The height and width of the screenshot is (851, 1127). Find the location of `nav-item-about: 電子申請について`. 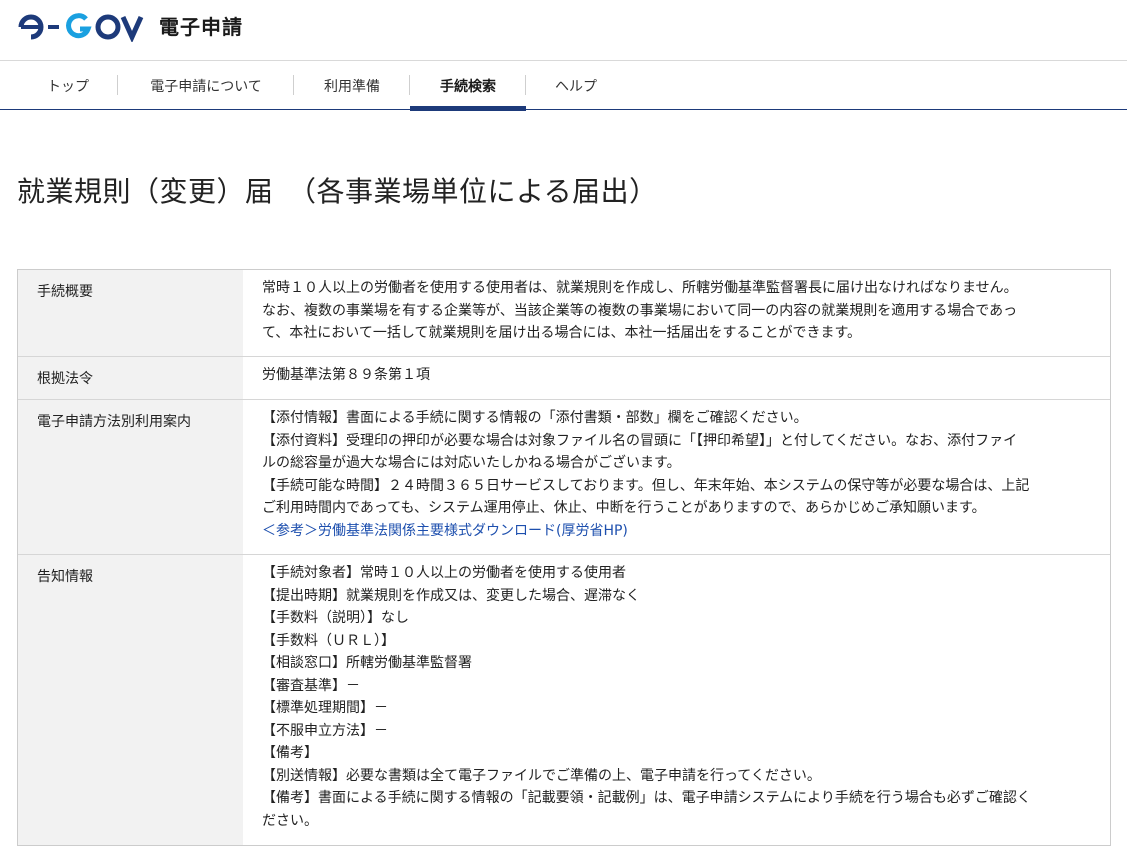

nav-item-about: 電子申請について is located at coordinates (206, 85).